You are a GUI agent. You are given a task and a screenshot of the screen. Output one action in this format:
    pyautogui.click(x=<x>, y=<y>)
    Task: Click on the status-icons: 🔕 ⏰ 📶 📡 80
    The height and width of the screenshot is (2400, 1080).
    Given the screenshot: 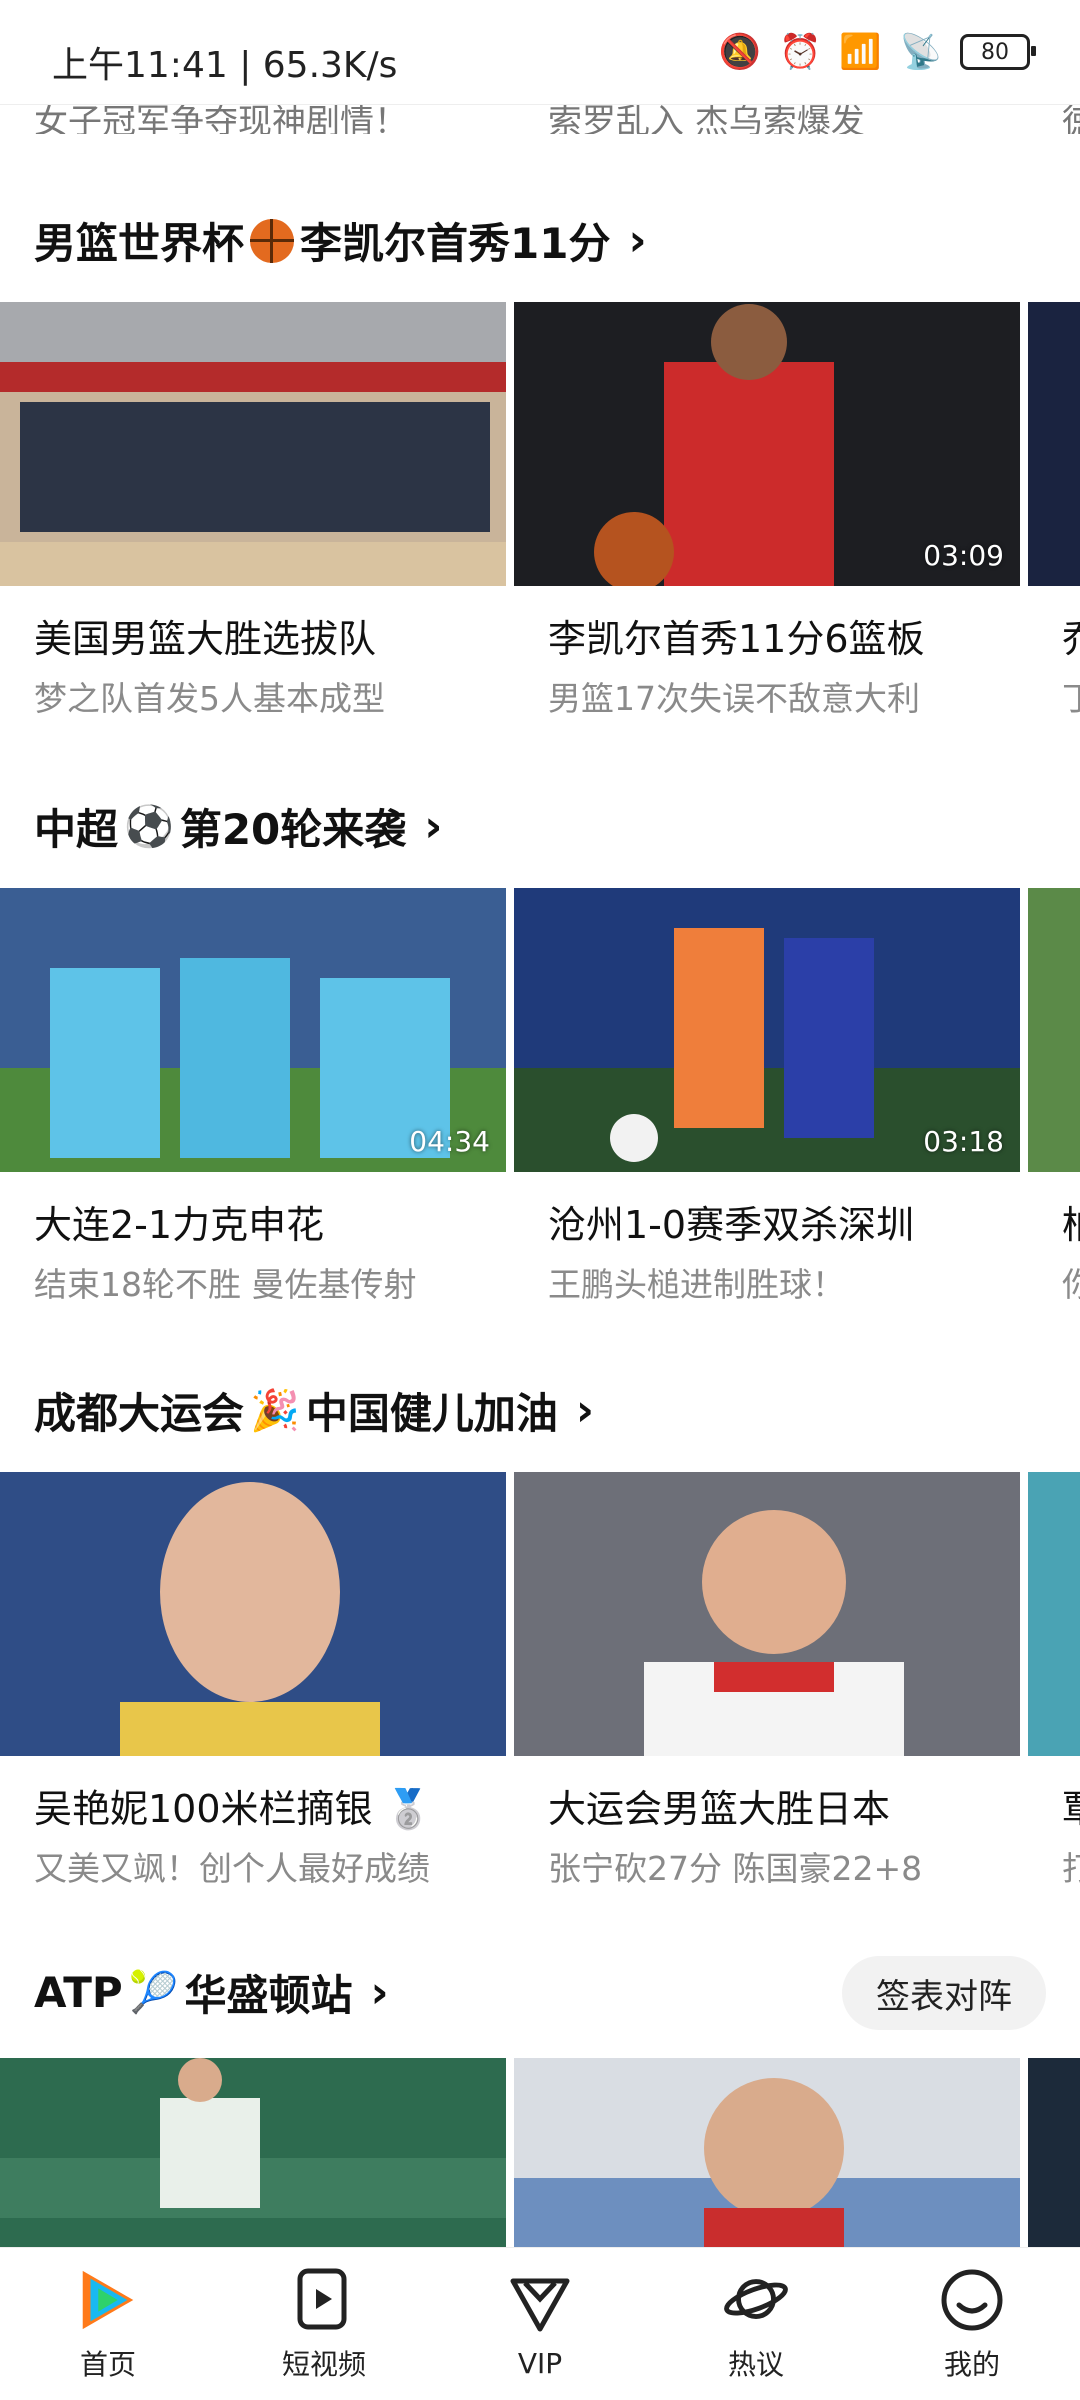 What is the action you would take?
    pyautogui.click(x=877, y=52)
    